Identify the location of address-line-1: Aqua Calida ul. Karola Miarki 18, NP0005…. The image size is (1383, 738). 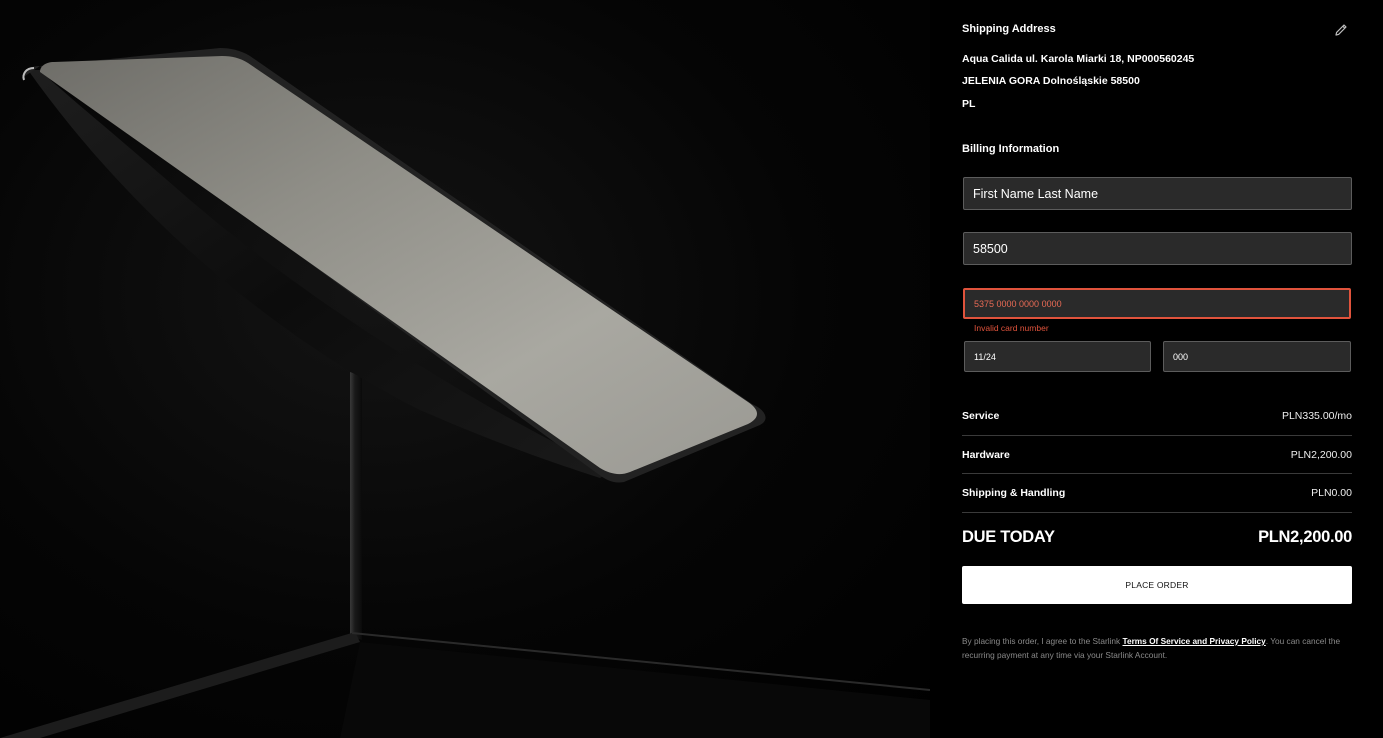
(1078, 59).